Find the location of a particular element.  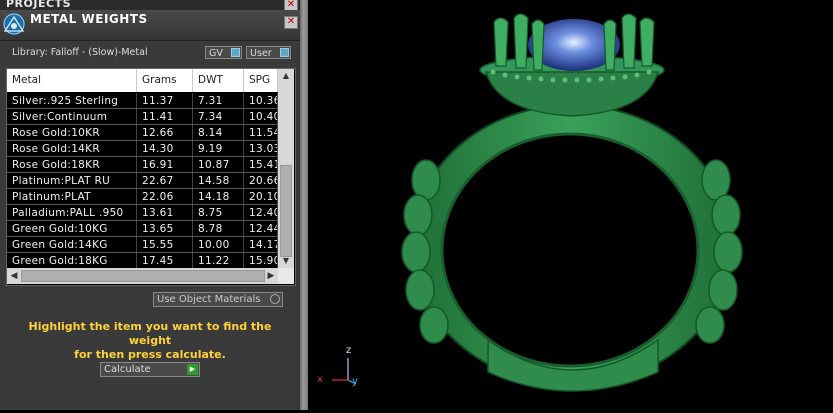

user-toggle-label: User is located at coordinates (261, 53).